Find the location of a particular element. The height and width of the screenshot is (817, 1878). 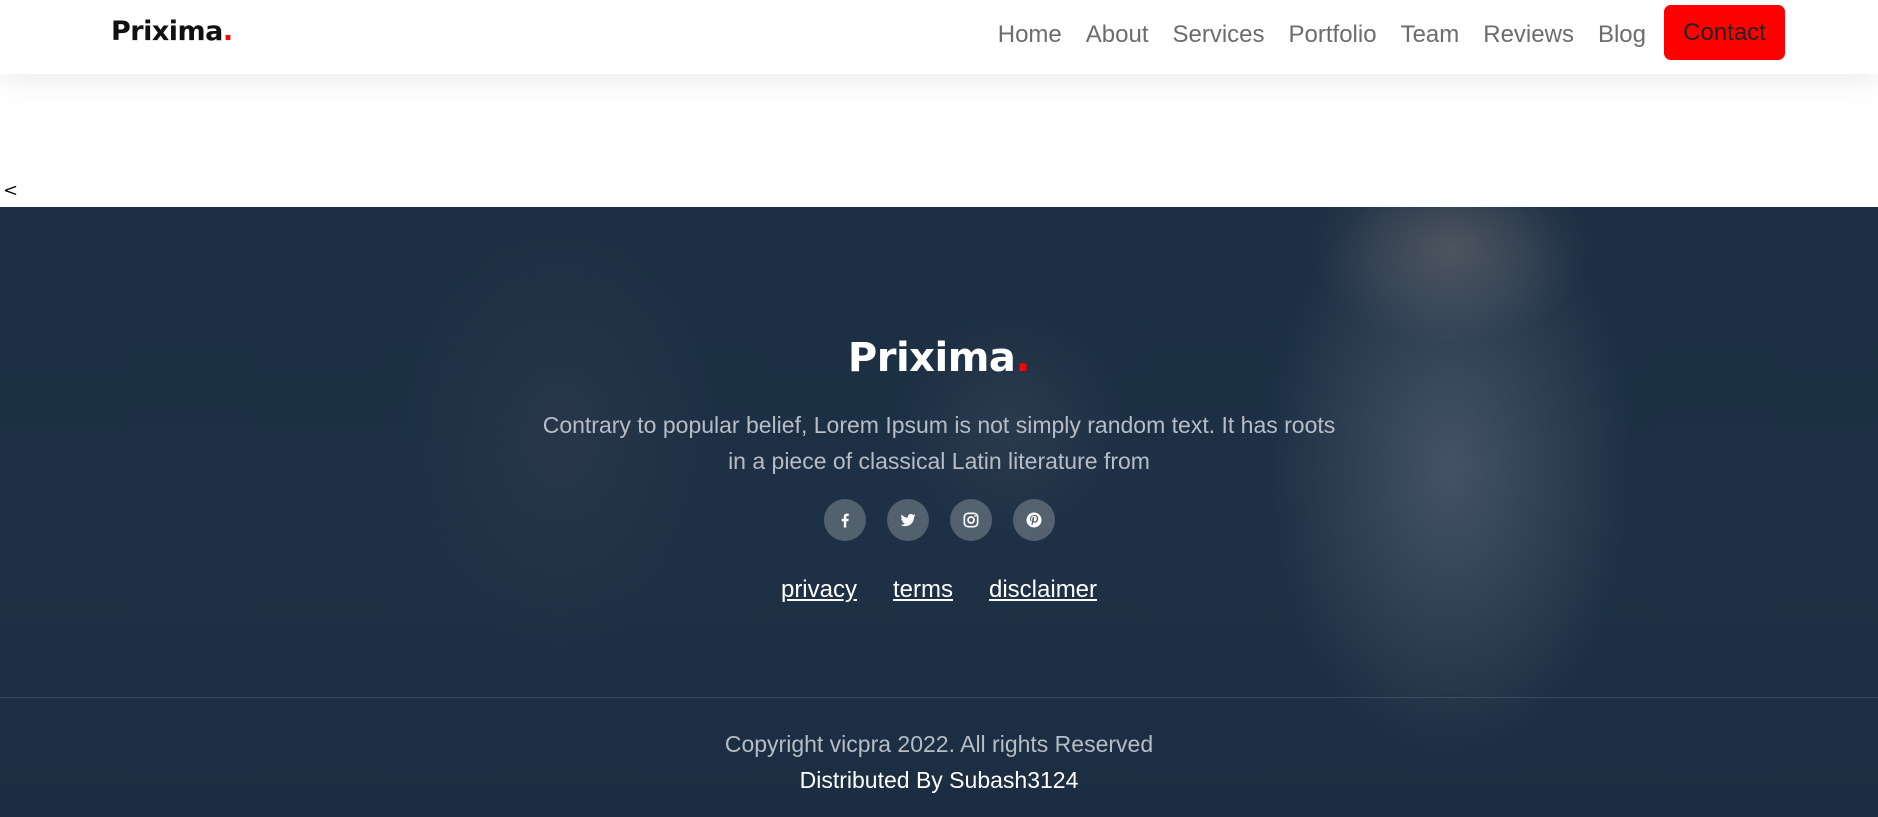

pinterest-link is located at coordinates (1033, 520).